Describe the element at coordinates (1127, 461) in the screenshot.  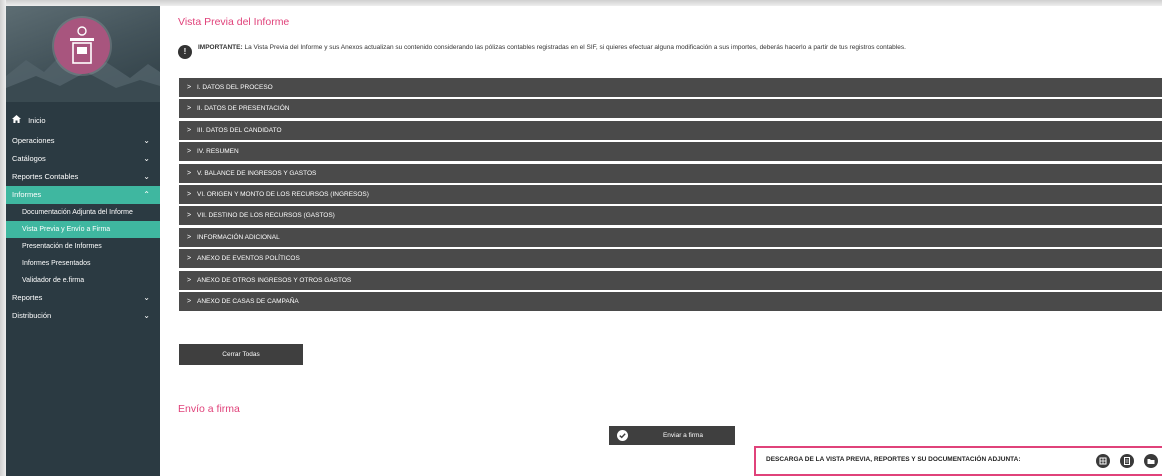
I see `document-download-icon` at that location.